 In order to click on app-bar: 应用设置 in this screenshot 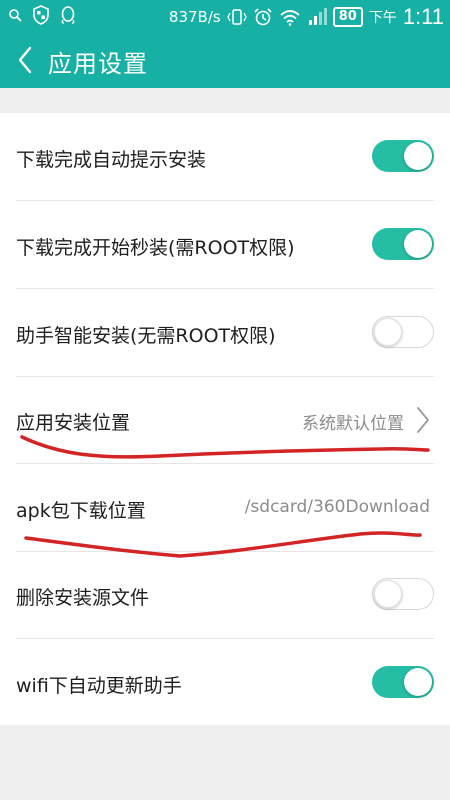, I will do `click(225, 60)`.